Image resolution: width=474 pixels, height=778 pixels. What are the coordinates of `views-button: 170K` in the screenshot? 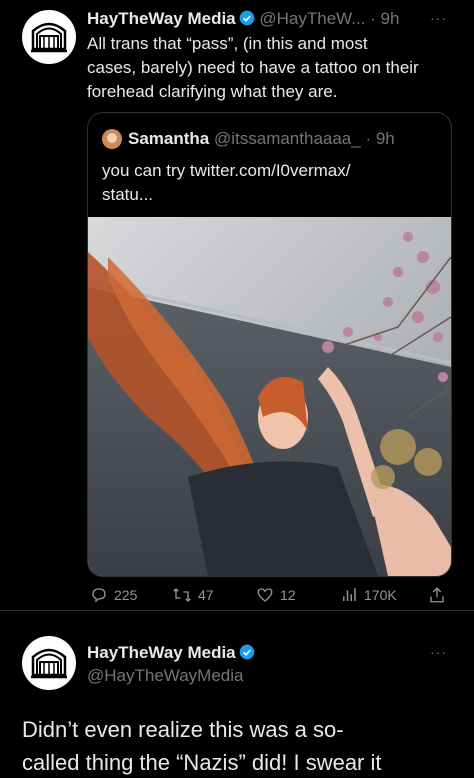 It's located at (368, 595).